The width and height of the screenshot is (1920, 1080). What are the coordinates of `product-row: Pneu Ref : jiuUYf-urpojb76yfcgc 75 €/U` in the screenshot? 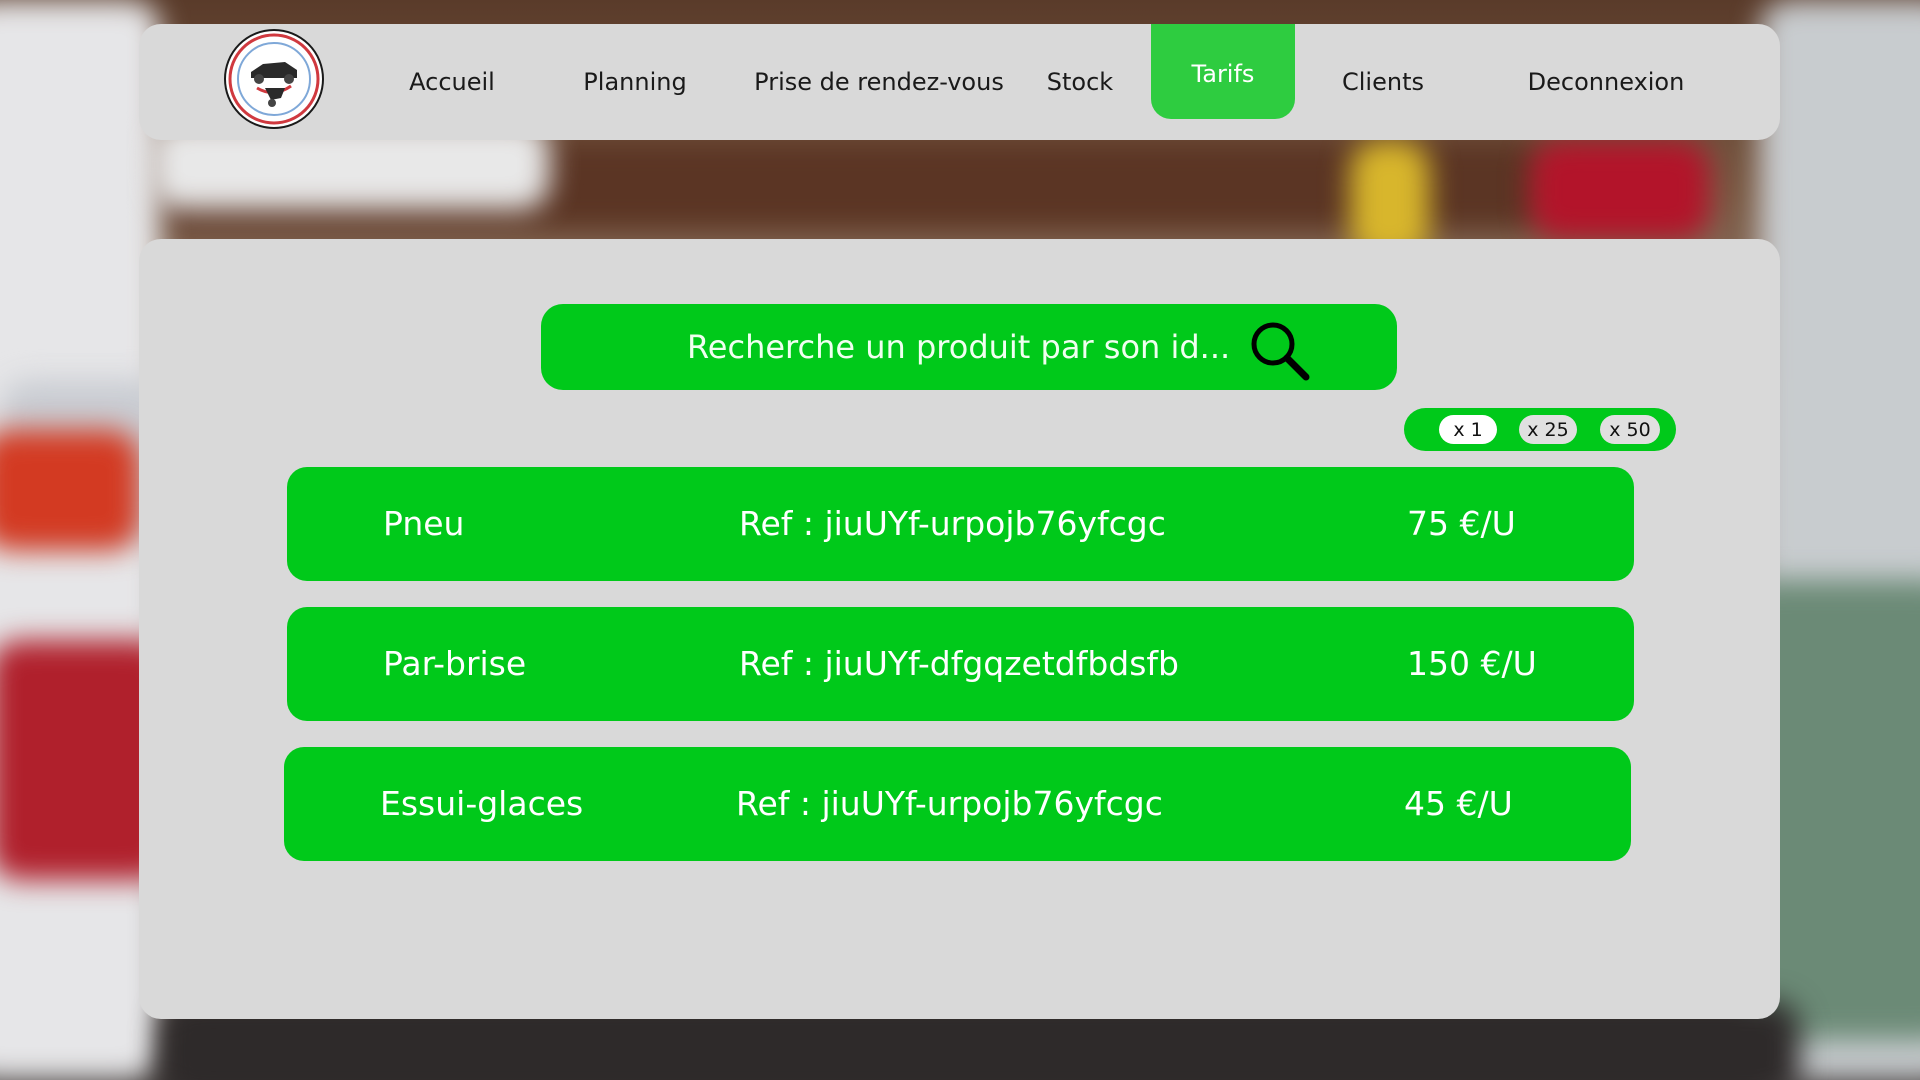 It's located at (960, 524).